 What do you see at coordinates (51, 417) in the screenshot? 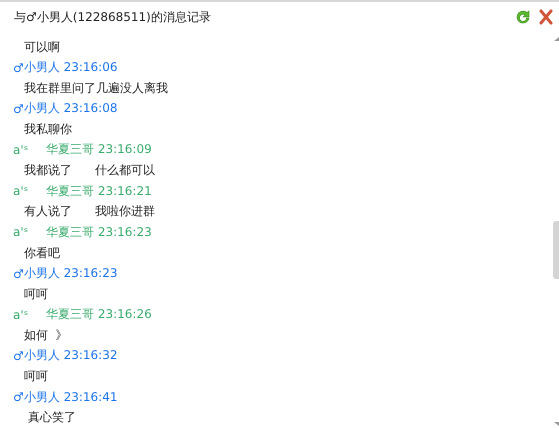
I see `message-text: 真心笑了` at bounding box center [51, 417].